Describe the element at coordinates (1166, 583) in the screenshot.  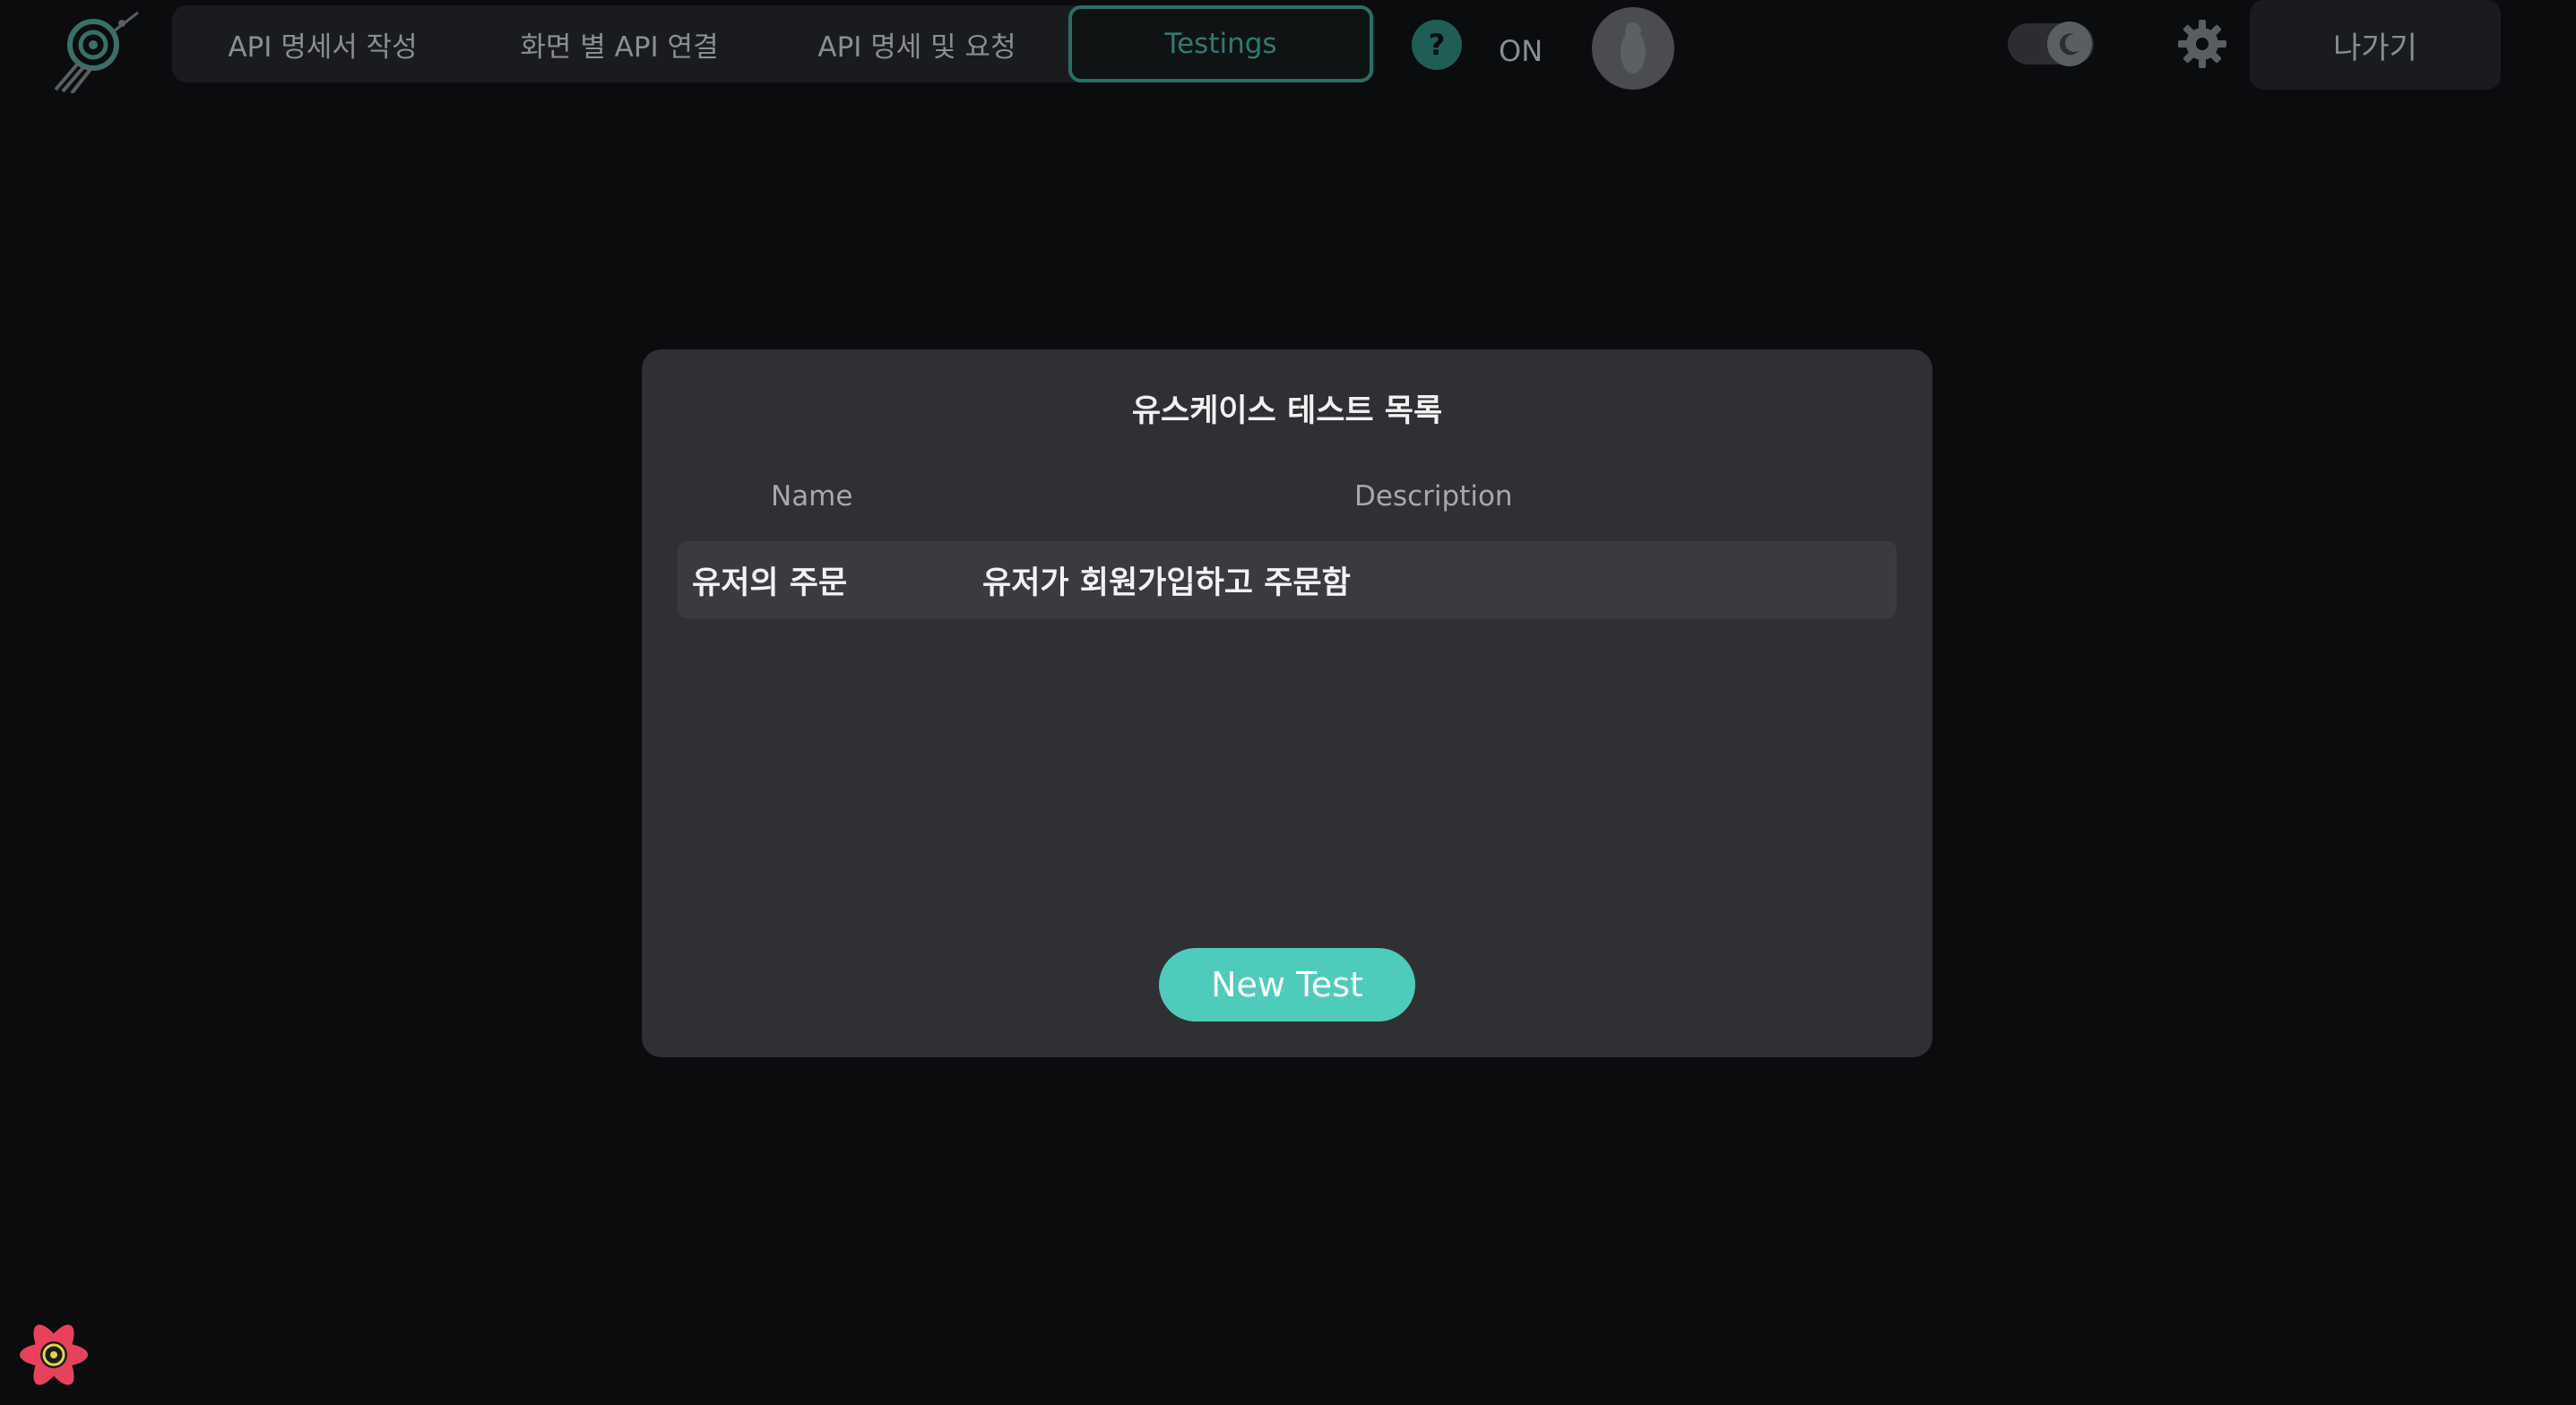
I see `row-description: 유저가 회원가입하고 주문함` at that location.